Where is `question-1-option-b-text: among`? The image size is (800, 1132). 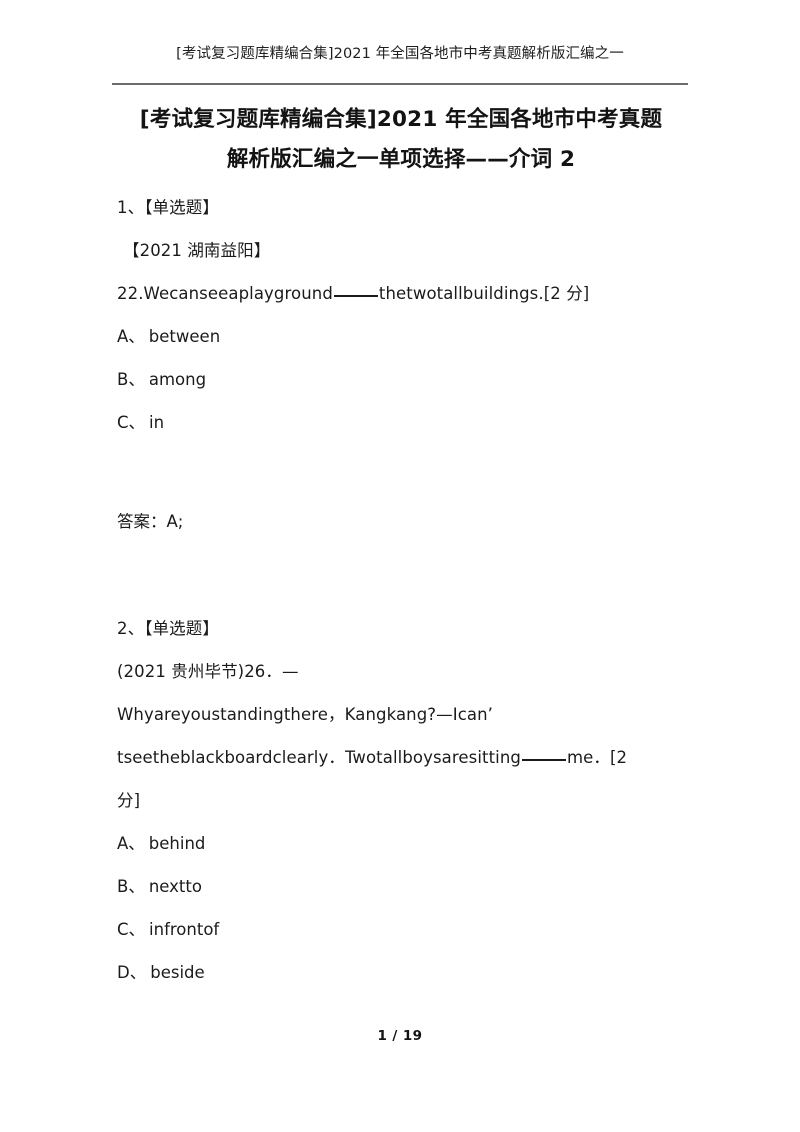 question-1-option-b-text: among is located at coordinates (177, 379).